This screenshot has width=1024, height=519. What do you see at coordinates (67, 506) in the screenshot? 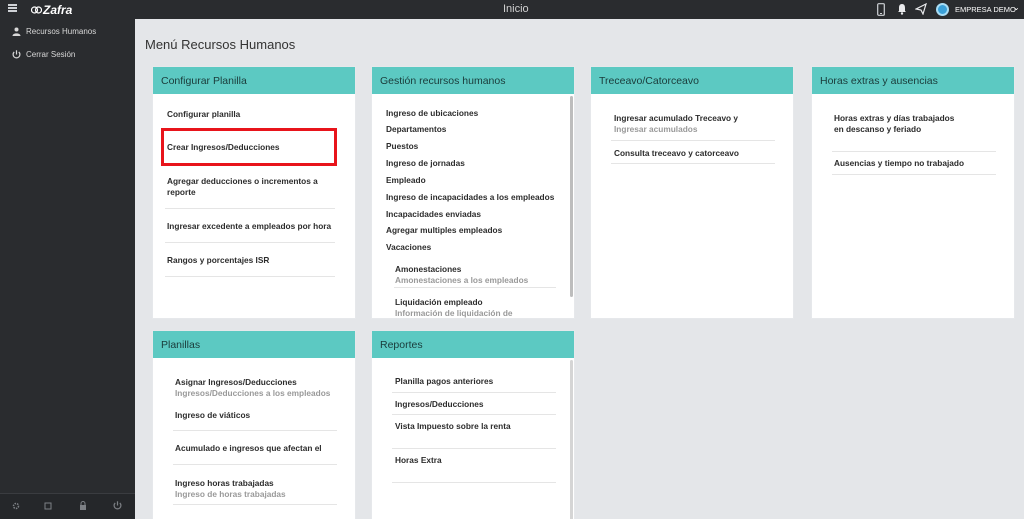
I see `sidebar-footer` at bounding box center [67, 506].